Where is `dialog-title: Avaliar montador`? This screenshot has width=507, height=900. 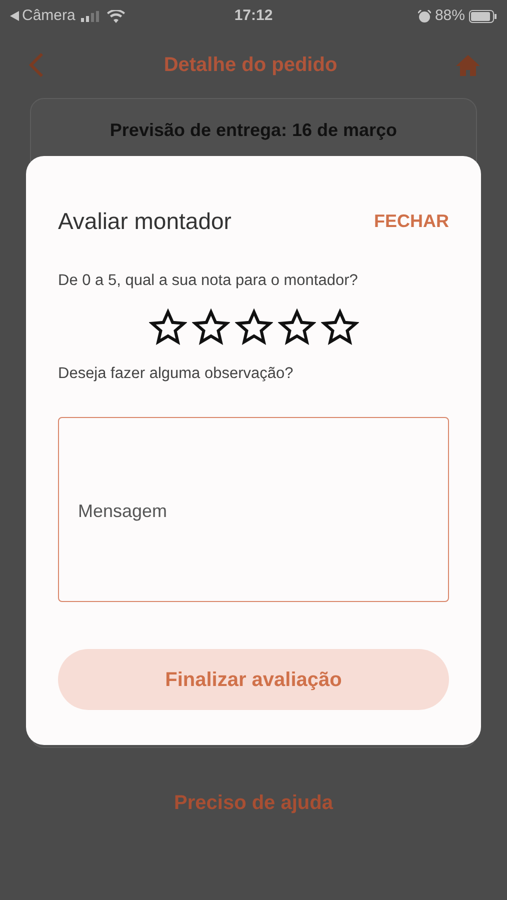 dialog-title: Avaliar montador is located at coordinates (145, 221).